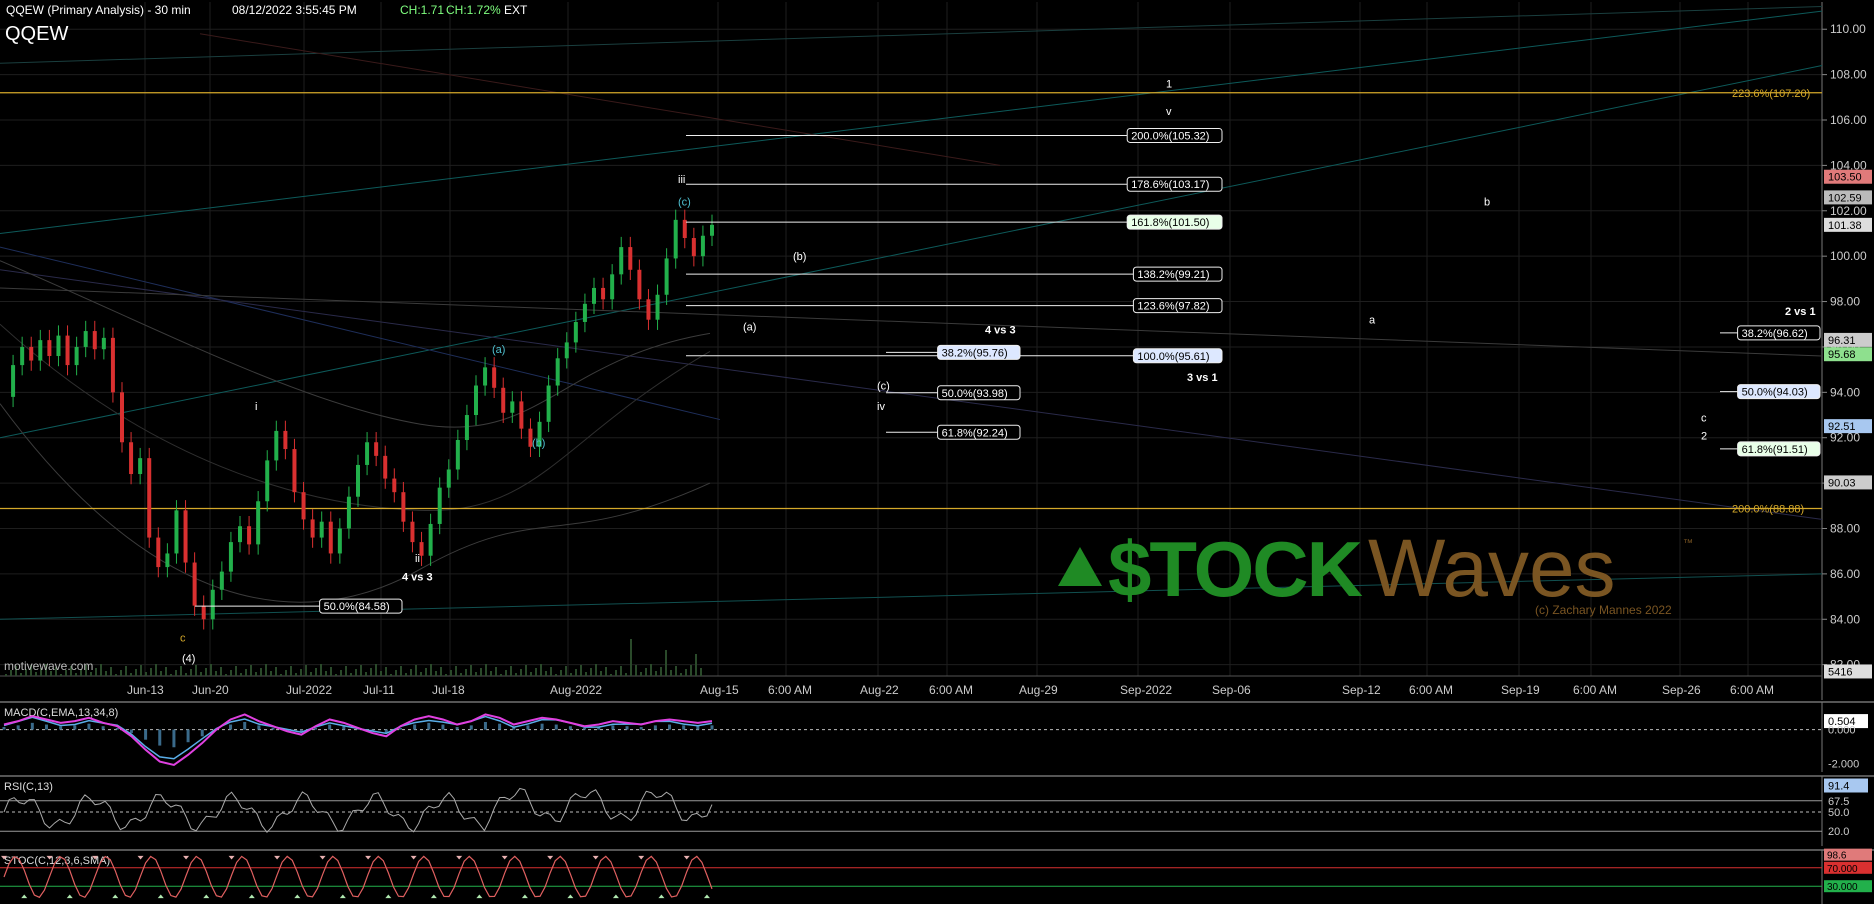 The image size is (1874, 904). I want to click on wave-label: a, so click(1372, 321).